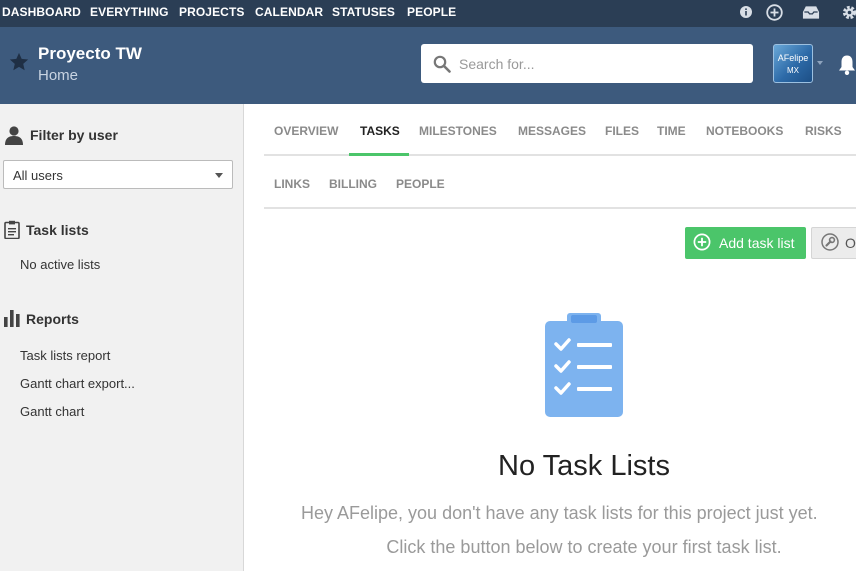  Describe the element at coordinates (306, 131) in the screenshot. I see `tab-overview: OVERVIEW` at that location.